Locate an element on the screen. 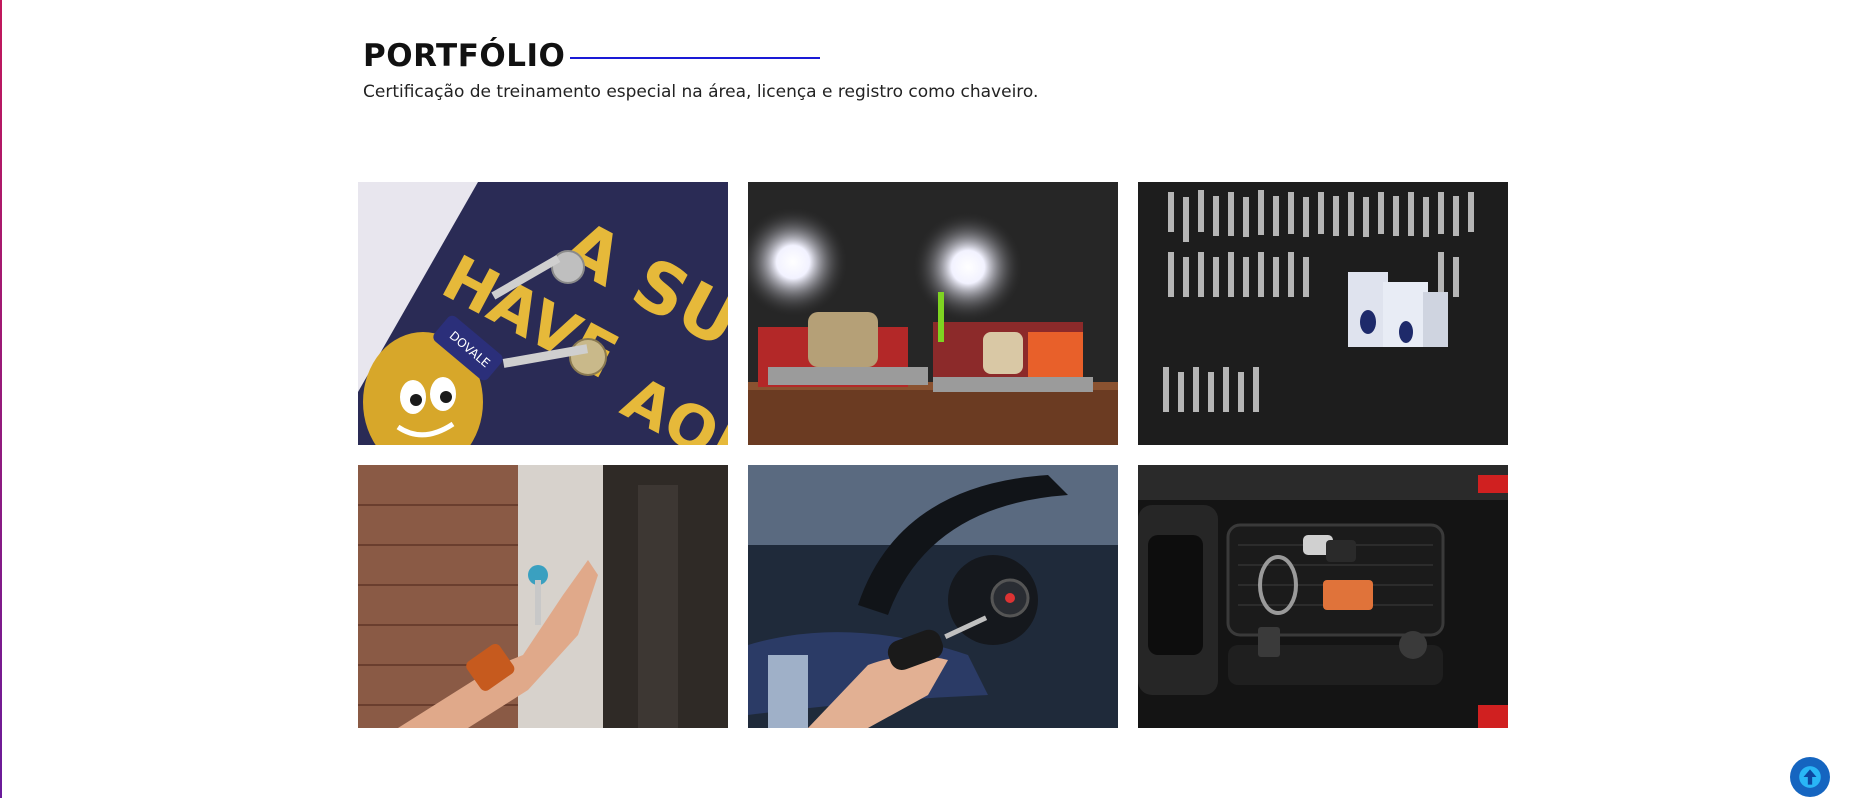 The image size is (1860, 798). gallery-image-hand-holding-key is located at coordinates (543, 596).